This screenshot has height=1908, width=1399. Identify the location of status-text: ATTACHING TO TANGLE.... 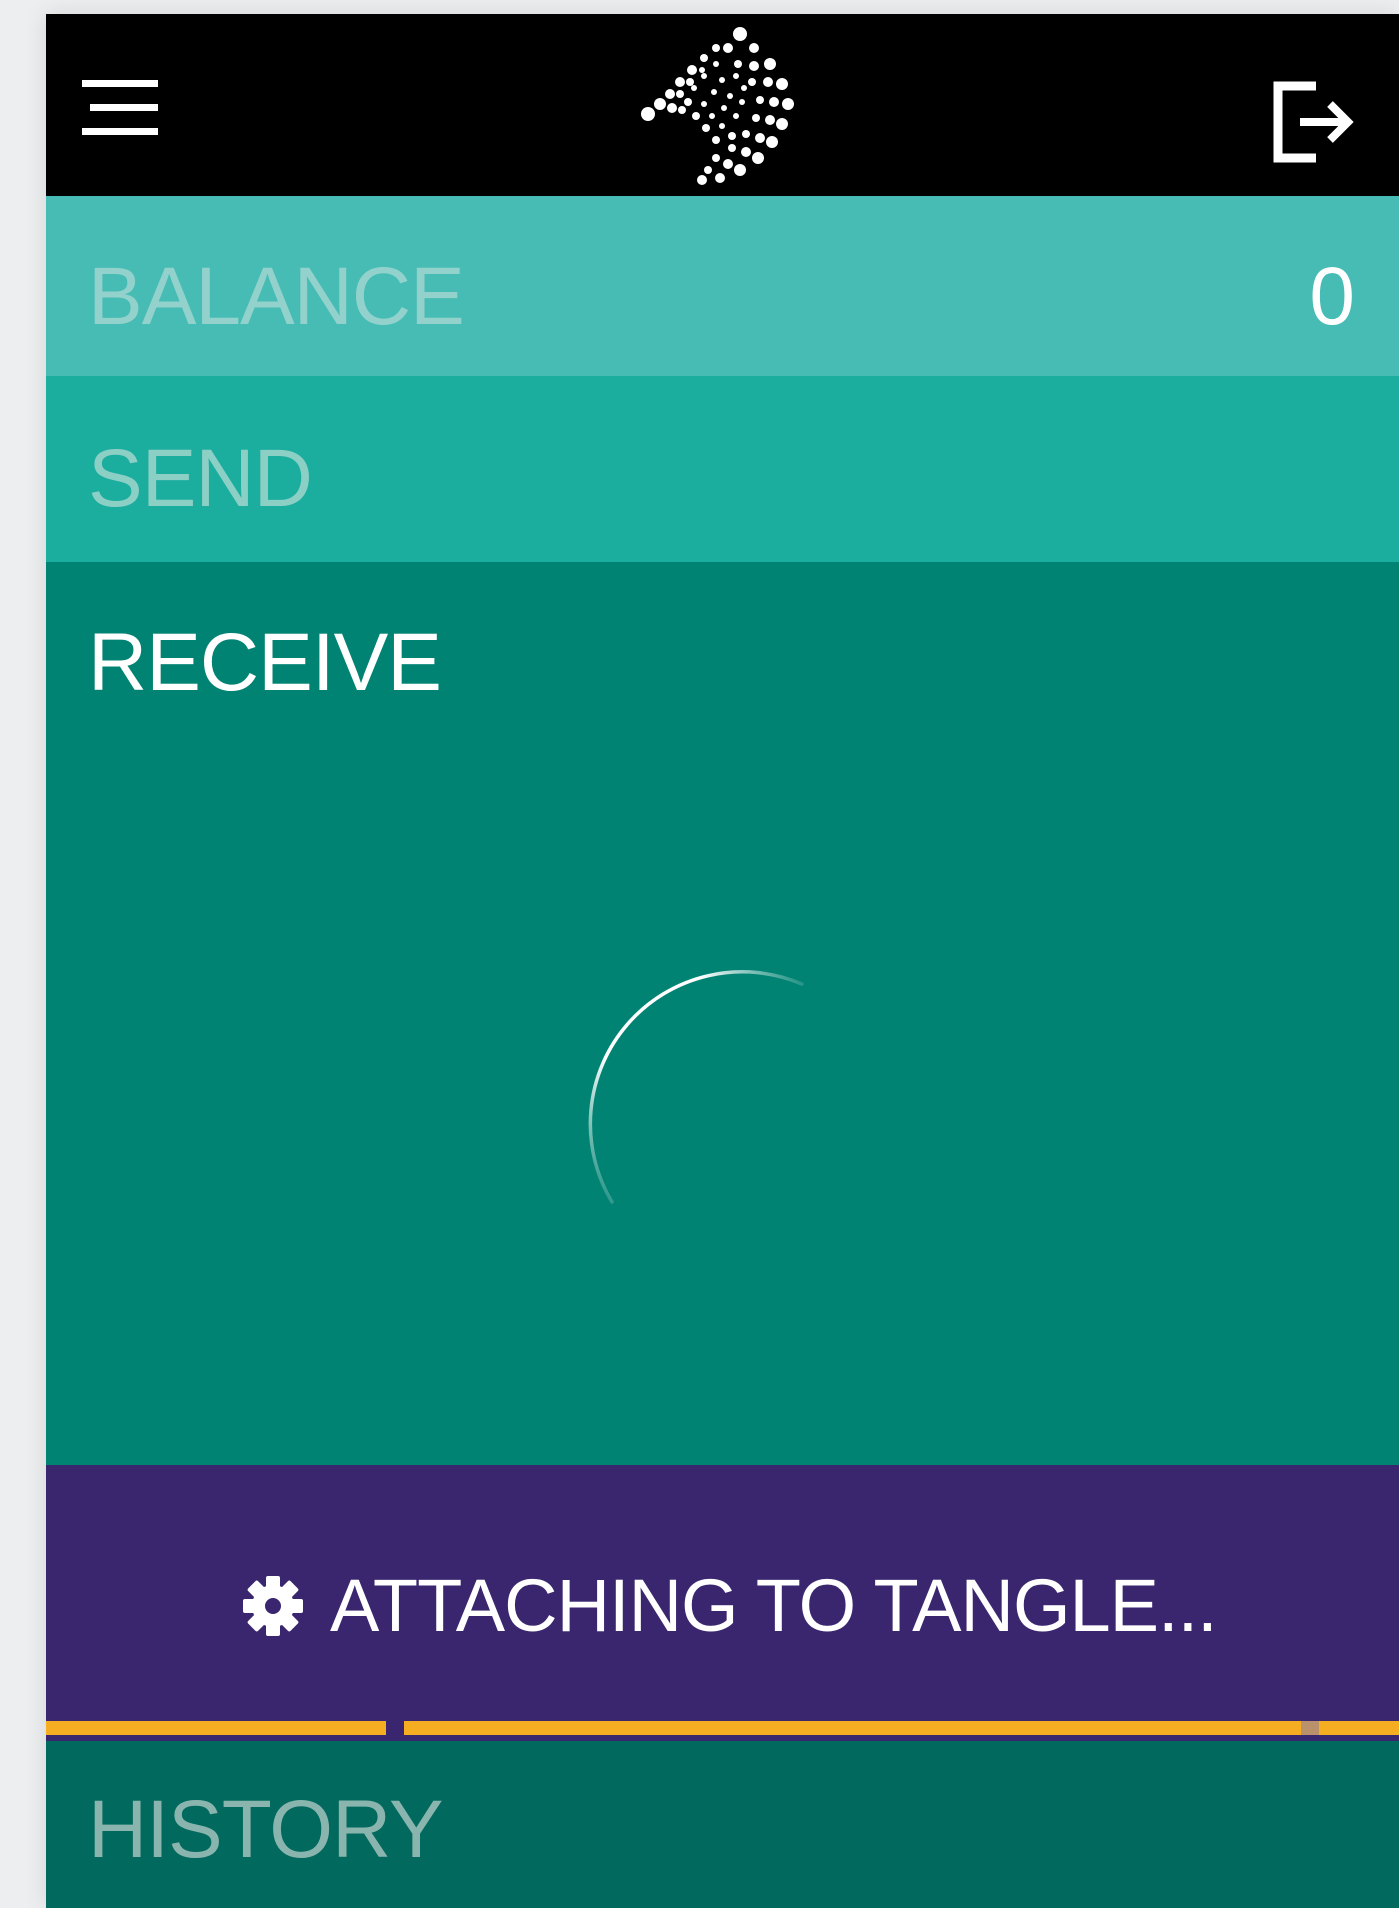
(774, 1605).